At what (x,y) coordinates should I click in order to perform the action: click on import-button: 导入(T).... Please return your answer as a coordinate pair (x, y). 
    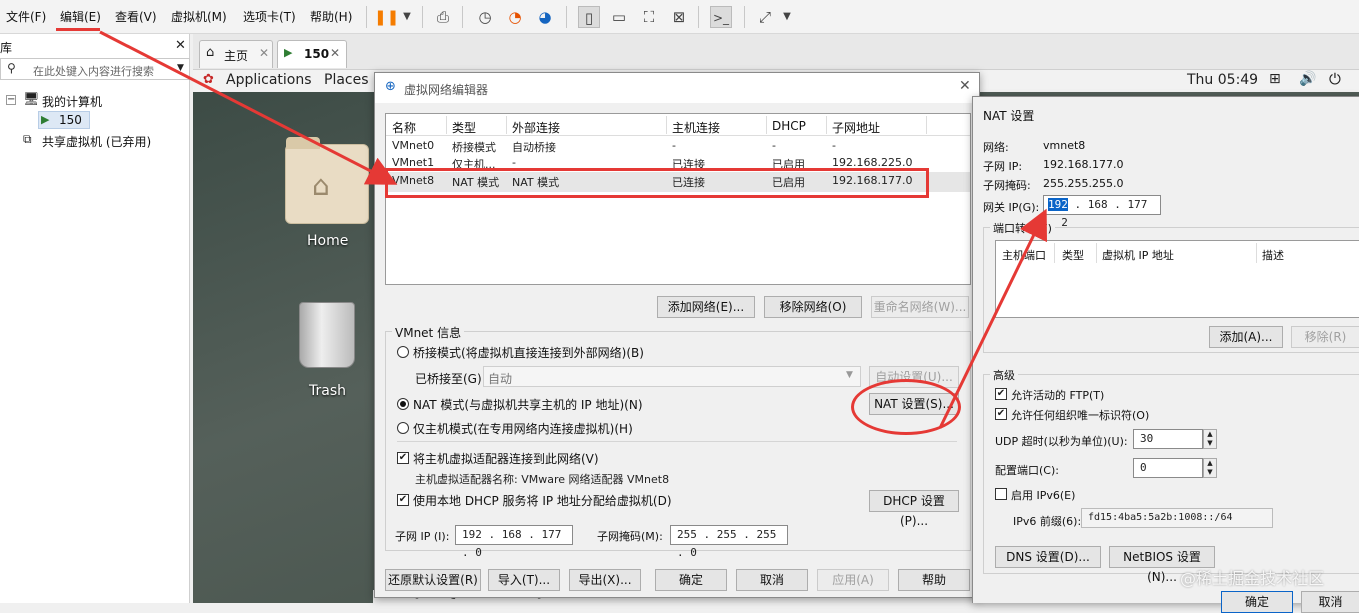
    Looking at the image, I should click on (524, 580).